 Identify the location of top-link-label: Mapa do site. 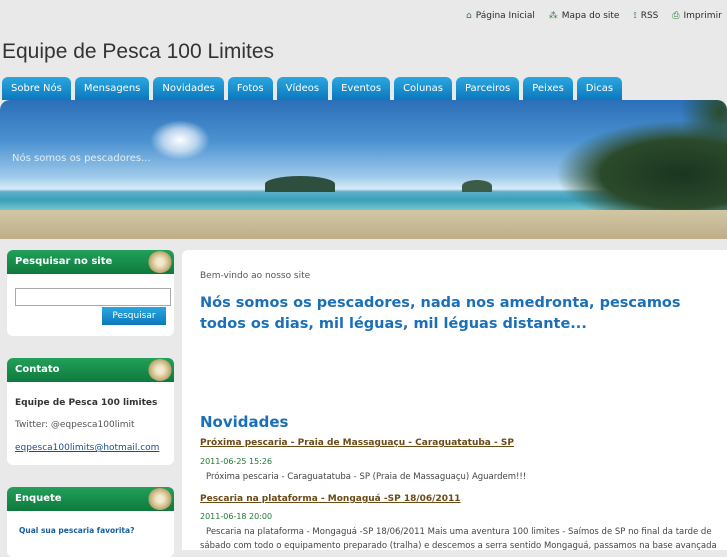
(590, 16).